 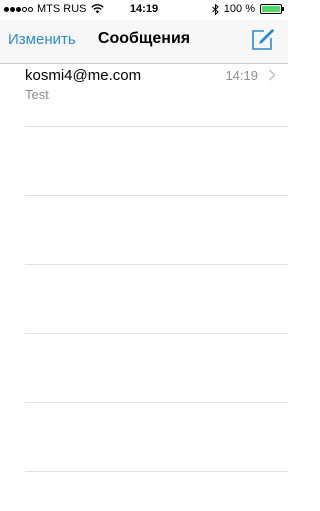 What do you see at coordinates (144, 10) in the screenshot?
I see `status-bar: MTS RUS 14:19 100 %` at bounding box center [144, 10].